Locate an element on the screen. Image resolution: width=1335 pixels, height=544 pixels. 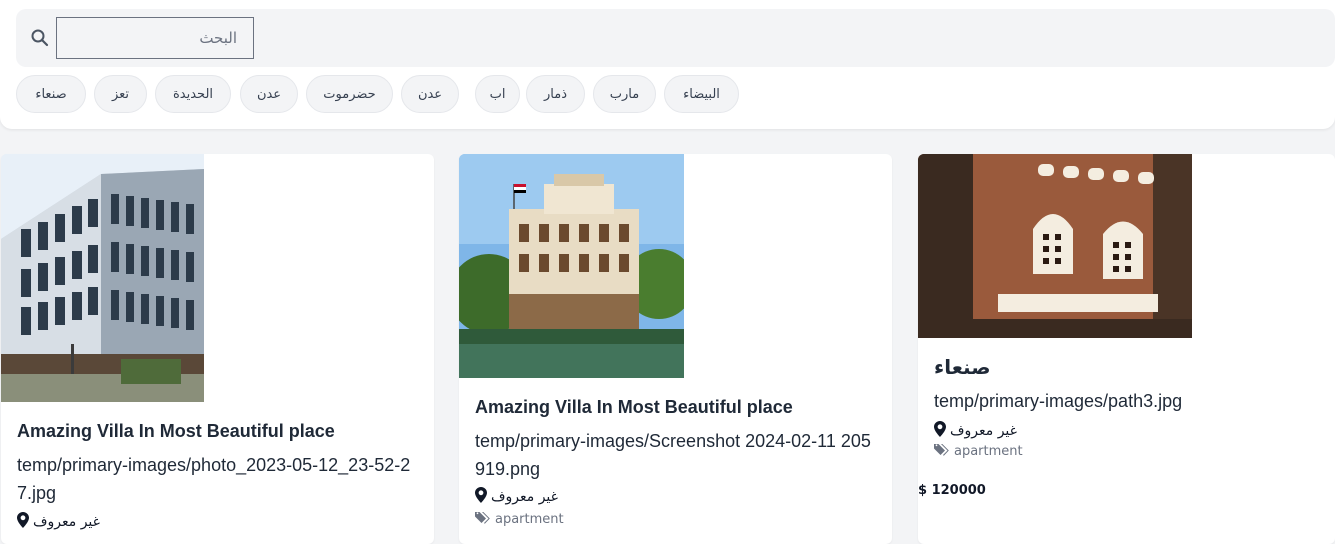
chip-city: حضرموت is located at coordinates (349, 94).